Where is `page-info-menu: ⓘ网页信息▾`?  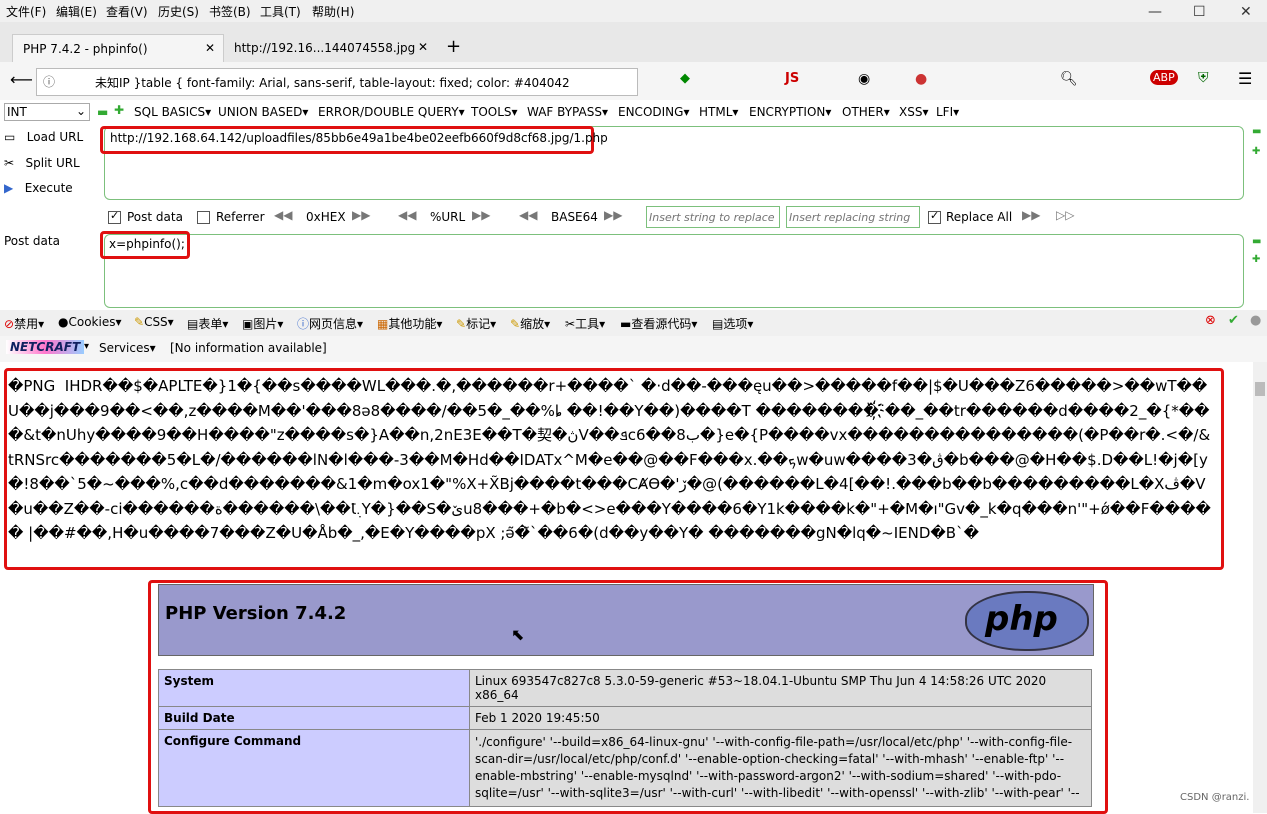
page-info-menu: ⓘ网页信息▾ is located at coordinates (330, 323).